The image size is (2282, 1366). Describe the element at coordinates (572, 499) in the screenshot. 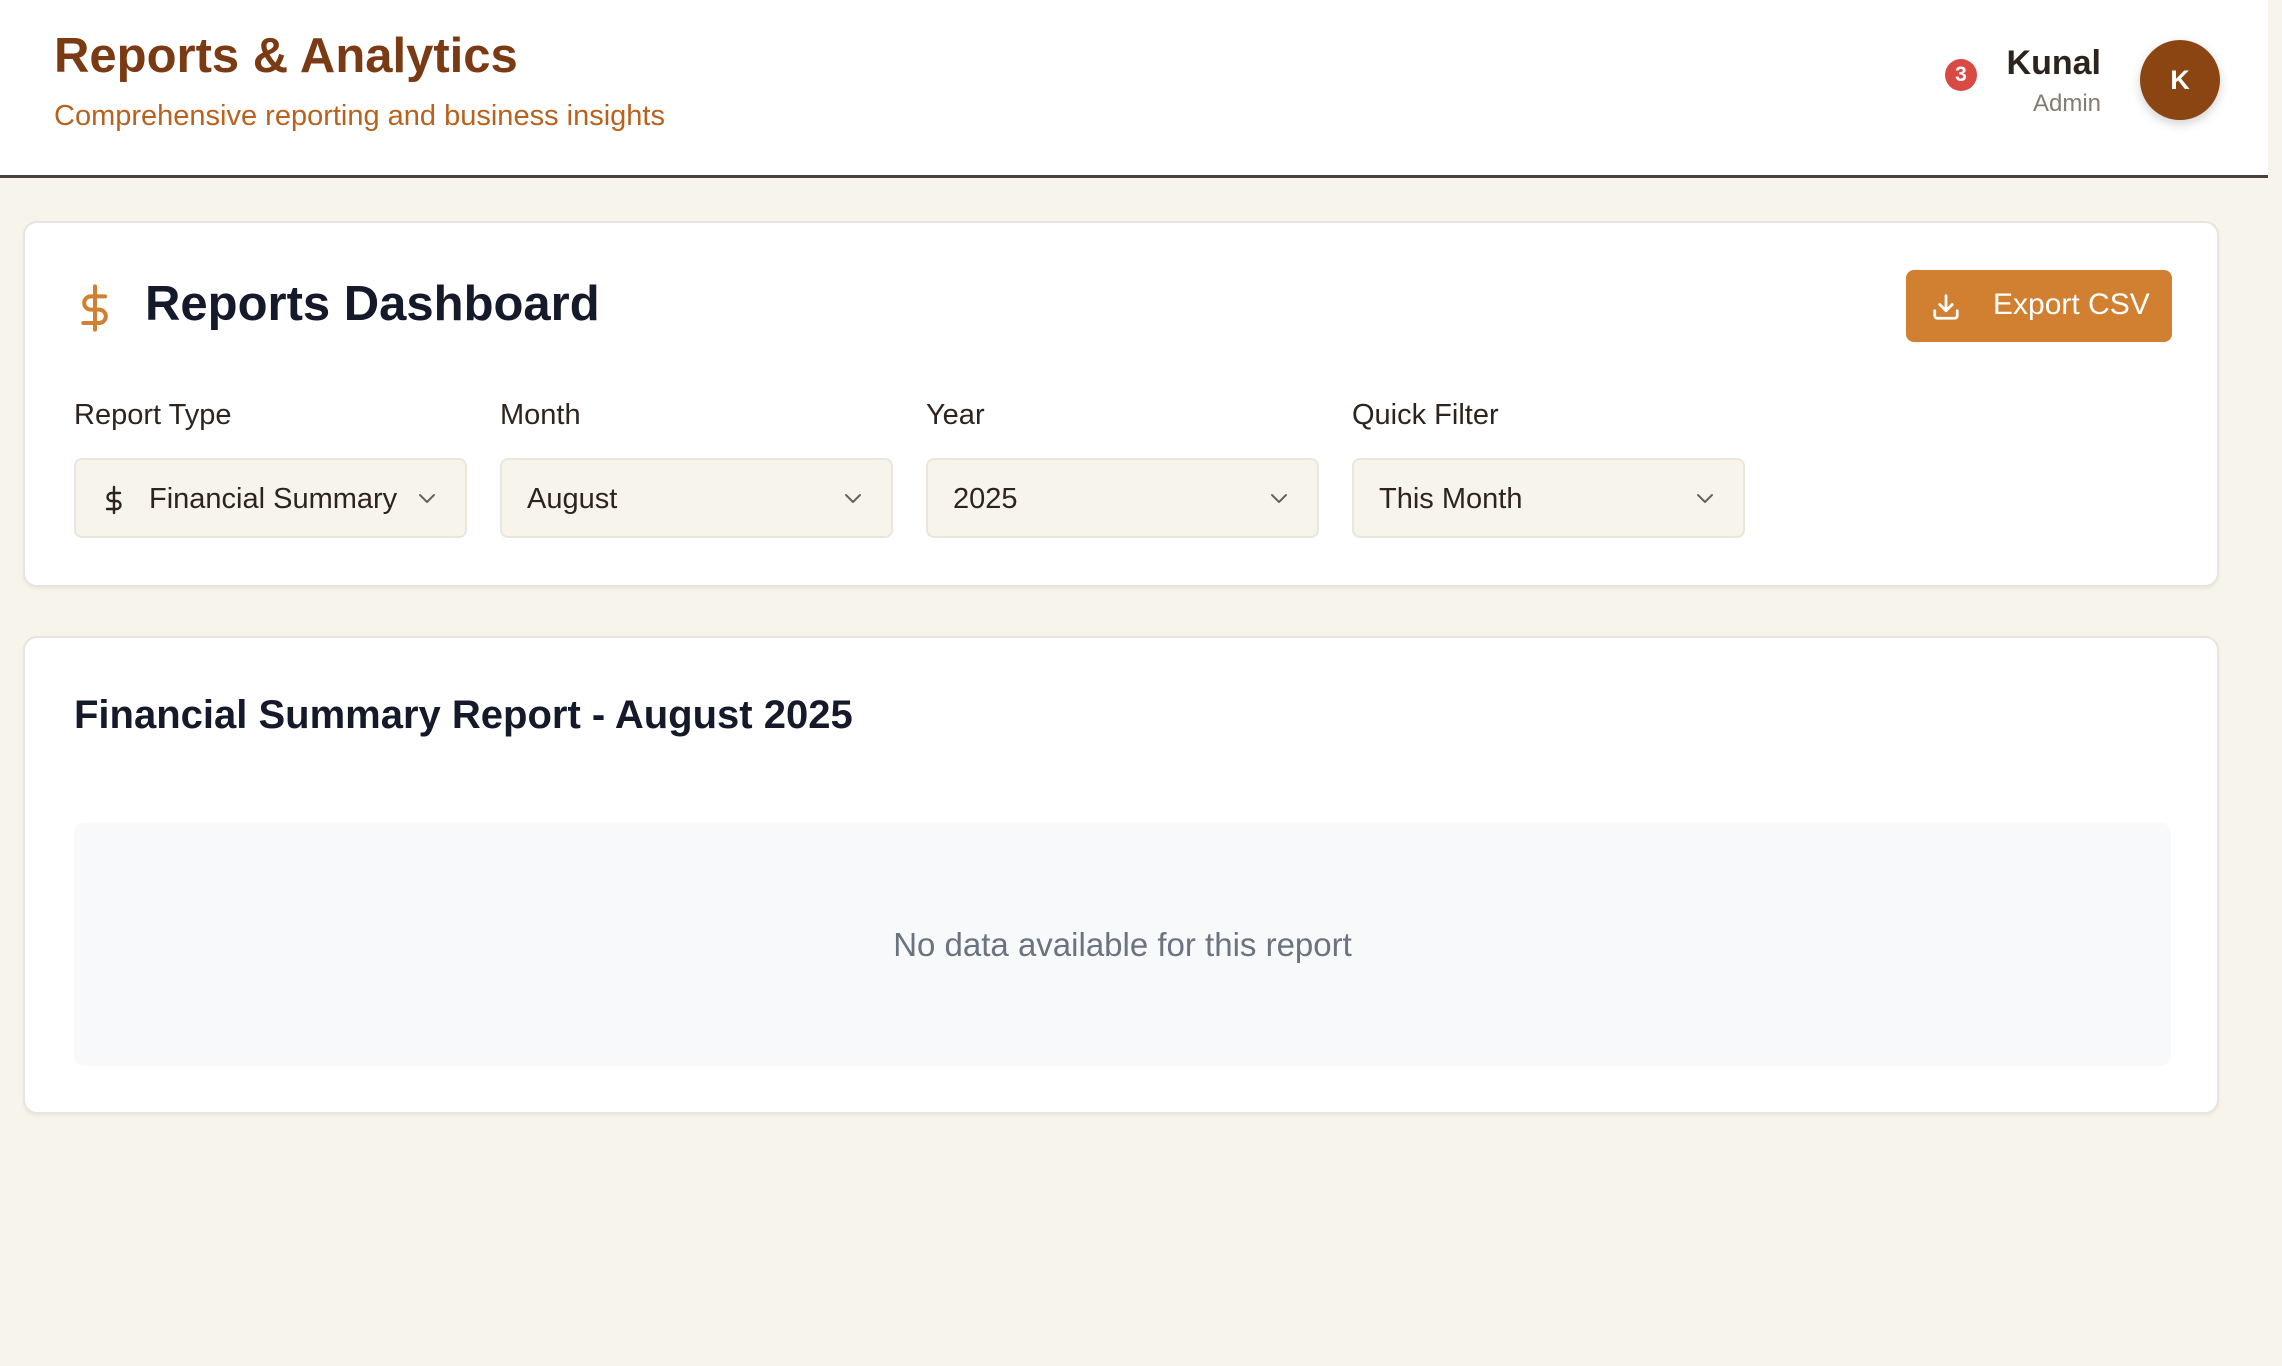

I see `month-value: August` at that location.